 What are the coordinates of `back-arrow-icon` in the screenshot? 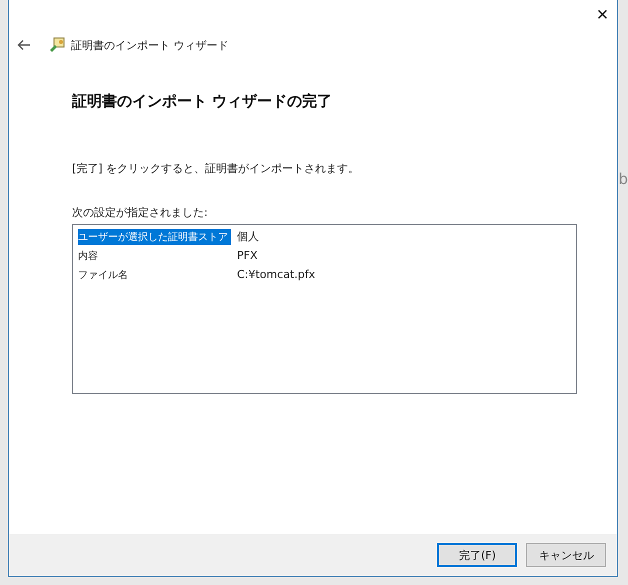 It's located at (24, 45).